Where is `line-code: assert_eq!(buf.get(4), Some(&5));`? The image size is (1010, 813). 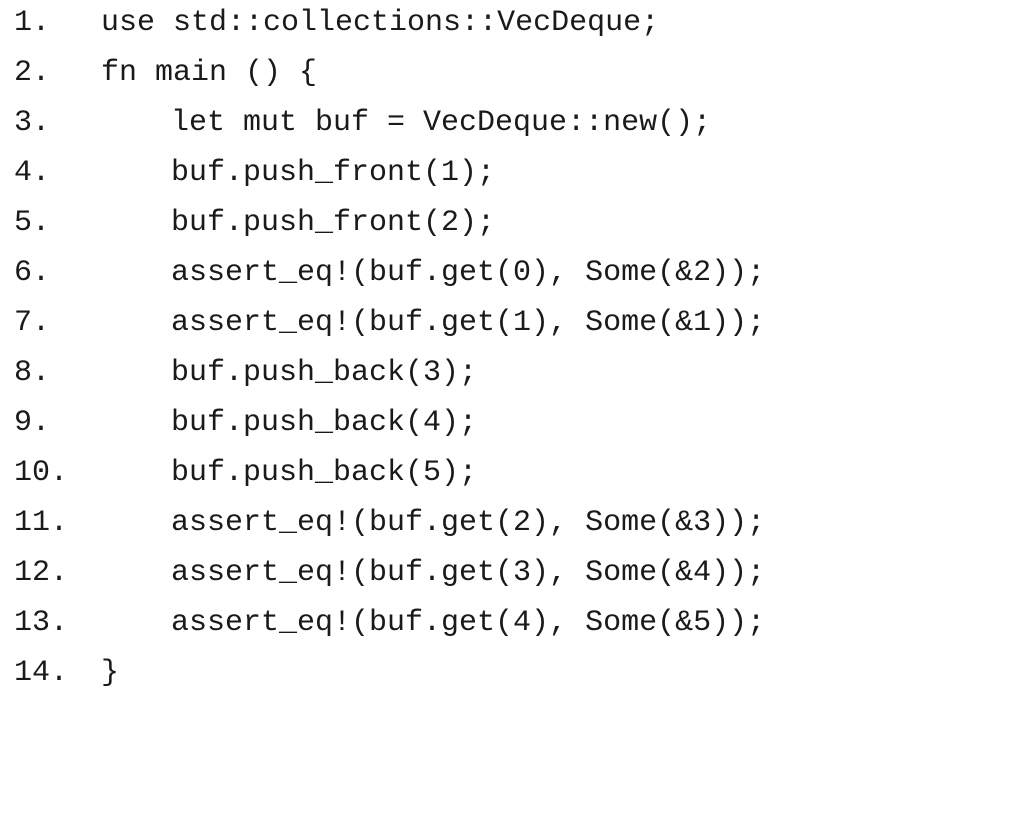 line-code: assert_eq!(buf.get(4), Some(&5)); is located at coordinates (468, 623).